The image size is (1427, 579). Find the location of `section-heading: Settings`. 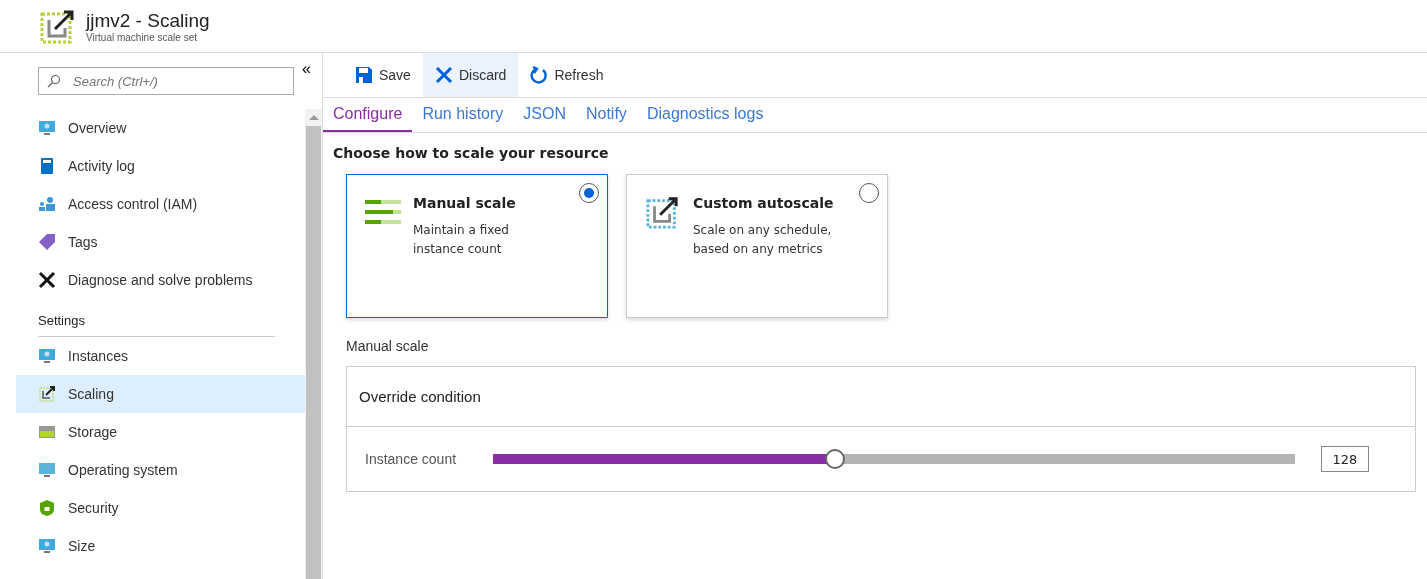

section-heading: Settings is located at coordinates (156, 318).